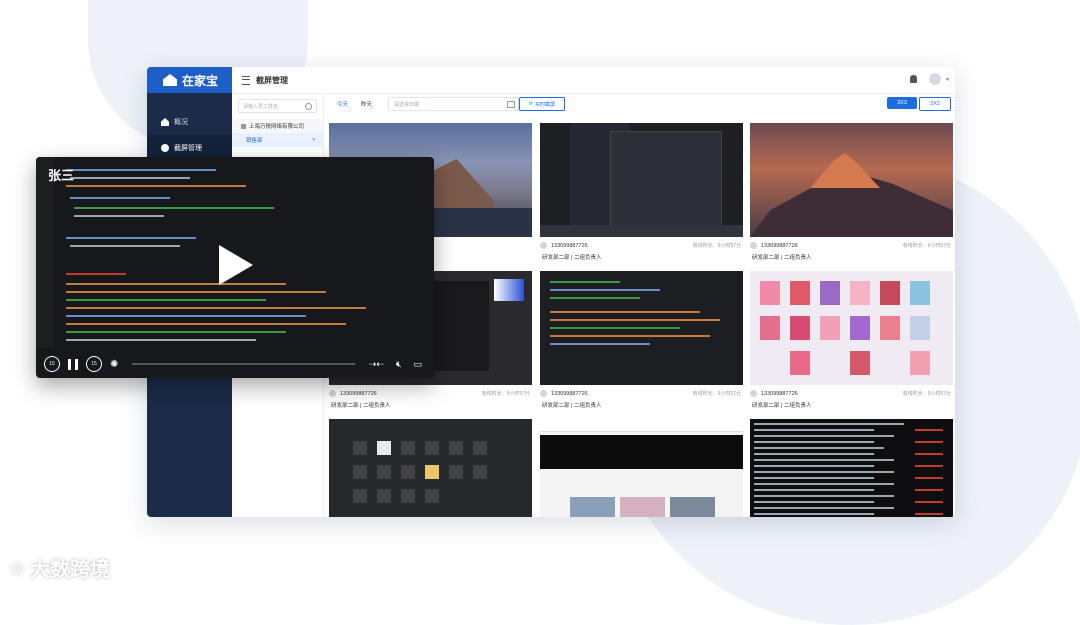 Image resolution: width=1080 pixels, height=625 pixels. What do you see at coordinates (261, 106) in the screenshot?
I see `search-placeholder: 请输入员工姓名` at bounding box center [261, 106].